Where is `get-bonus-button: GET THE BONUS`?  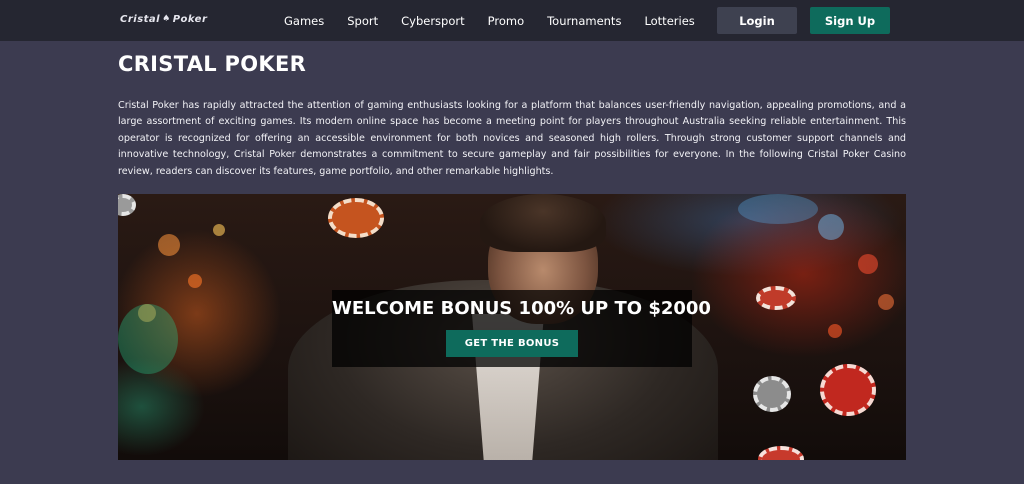 get-bonus-button: GET THE BONUS is located at coordinates (512, 343).